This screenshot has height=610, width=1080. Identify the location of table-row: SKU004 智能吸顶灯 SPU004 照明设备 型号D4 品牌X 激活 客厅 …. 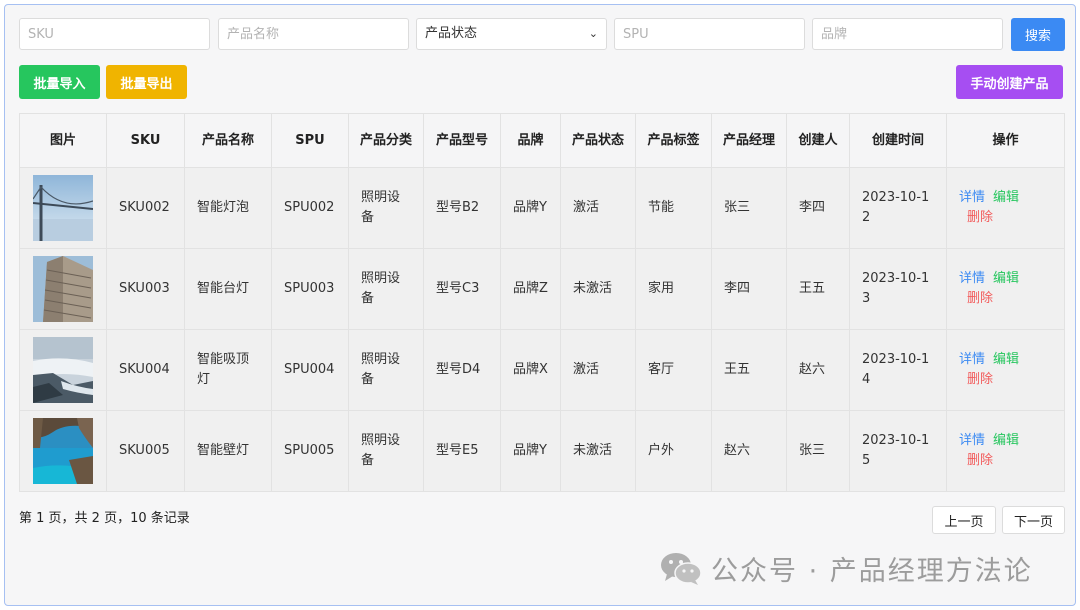
(542, 370).